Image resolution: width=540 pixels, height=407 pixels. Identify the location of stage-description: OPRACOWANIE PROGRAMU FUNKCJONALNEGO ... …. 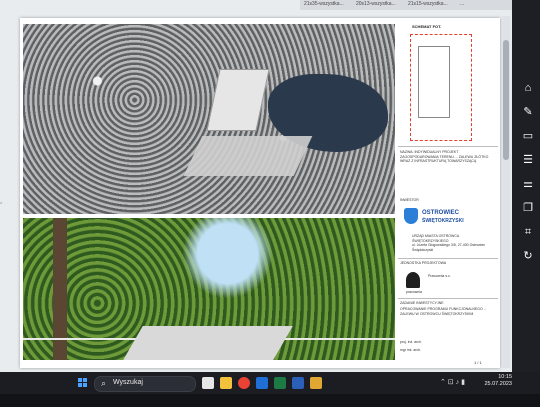
(443, 311).